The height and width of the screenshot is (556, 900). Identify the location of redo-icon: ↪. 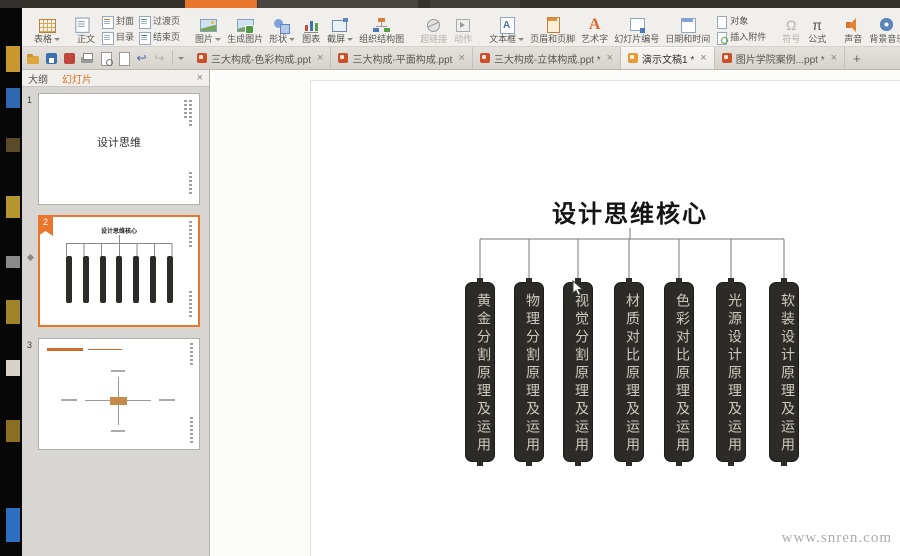
(159, 58).